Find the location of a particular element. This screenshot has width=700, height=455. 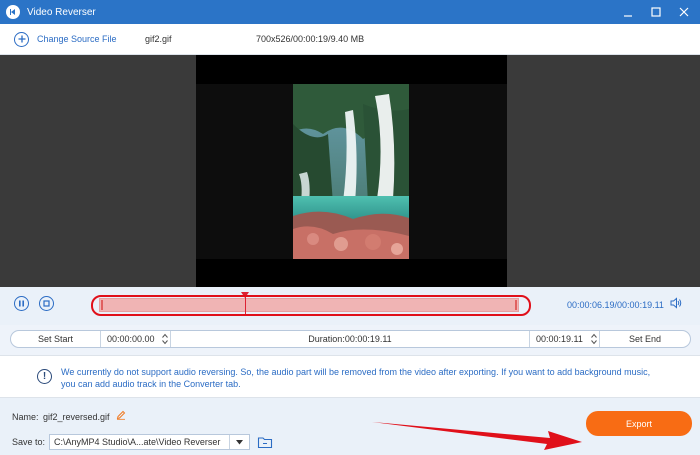

name-label: Name: is located at coordinates (25, 417).